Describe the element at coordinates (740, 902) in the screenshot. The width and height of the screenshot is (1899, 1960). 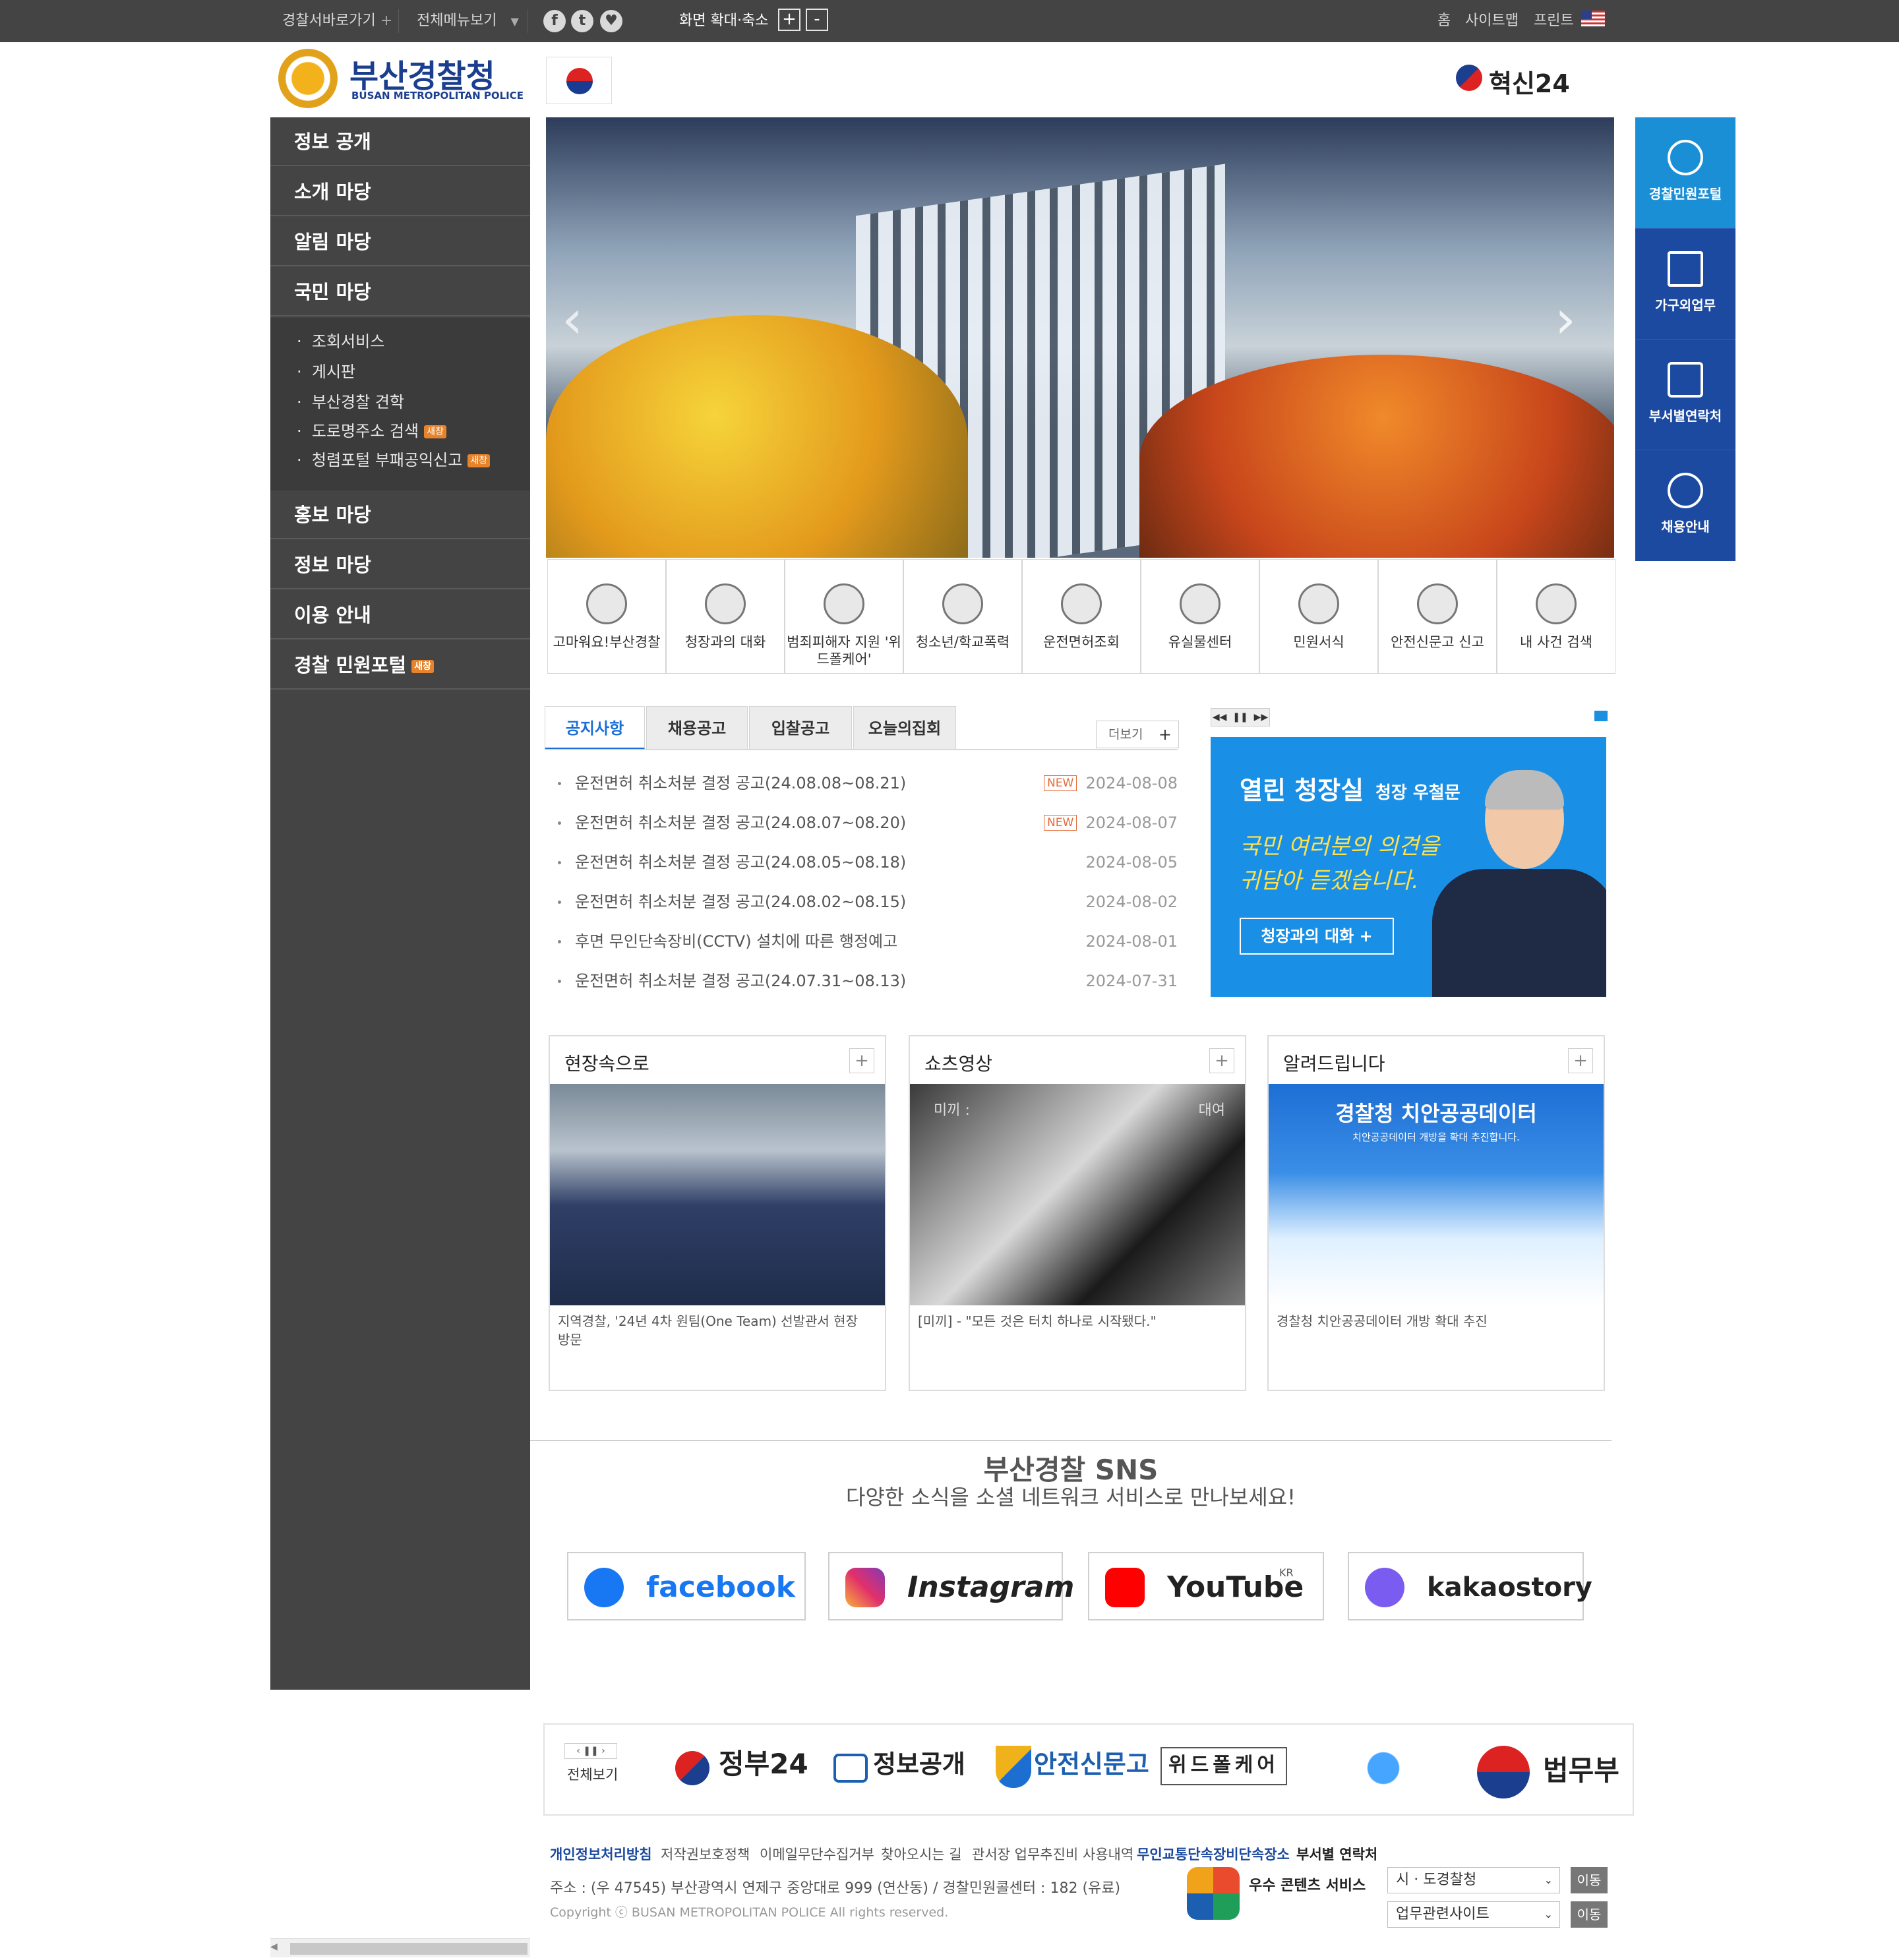
I see `notice-title: 운전면허 취소처분 결정 공고(24.08.02~08.15)` at that location.